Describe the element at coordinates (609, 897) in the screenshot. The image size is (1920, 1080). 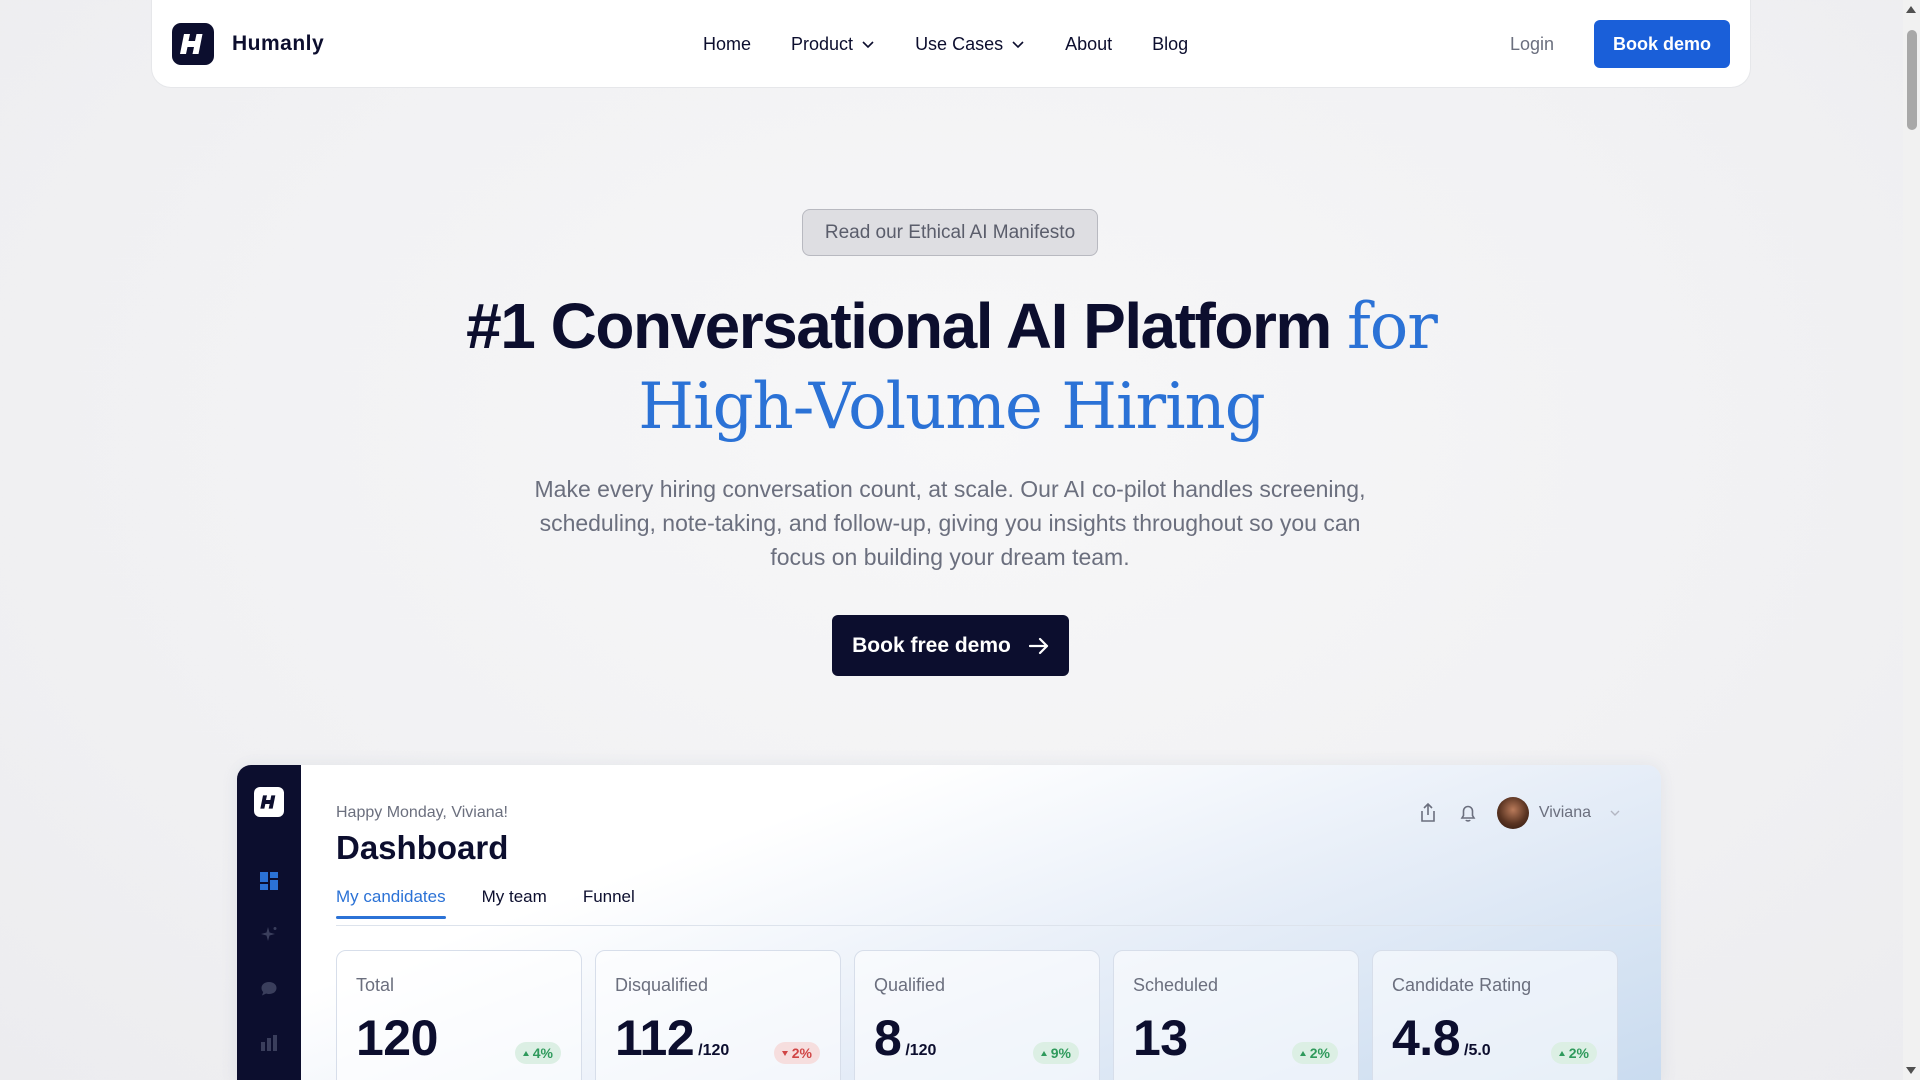
I see `tab-funnel: Funnel` at that location.